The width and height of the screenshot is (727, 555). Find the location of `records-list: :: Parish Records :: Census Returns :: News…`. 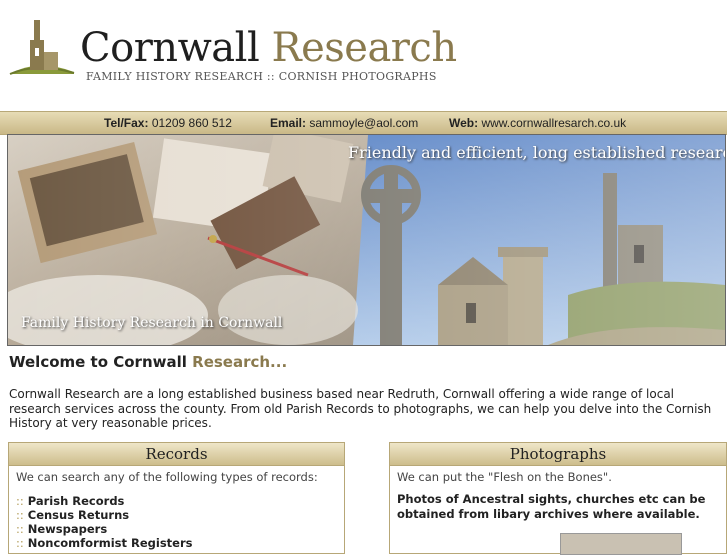

records-list: :: Parish Records :: Census Returns :: News… is located at coordinates (176, 522).